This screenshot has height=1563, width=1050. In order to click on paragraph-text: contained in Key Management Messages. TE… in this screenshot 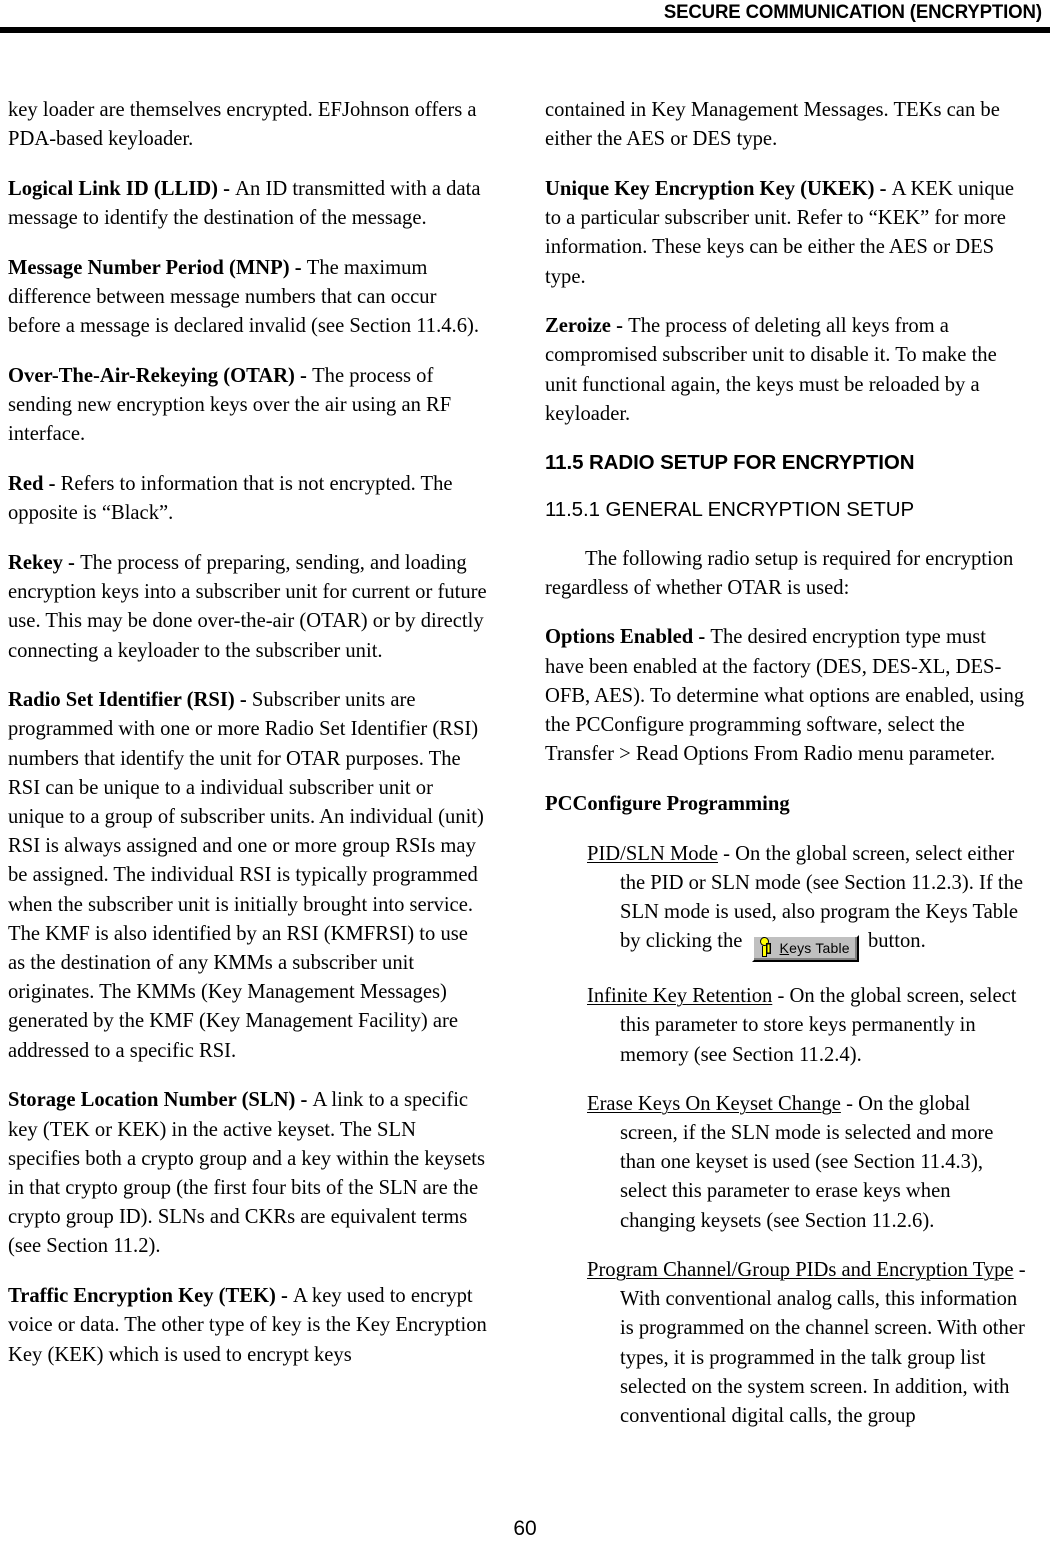, I will do `click(772, 125)`.